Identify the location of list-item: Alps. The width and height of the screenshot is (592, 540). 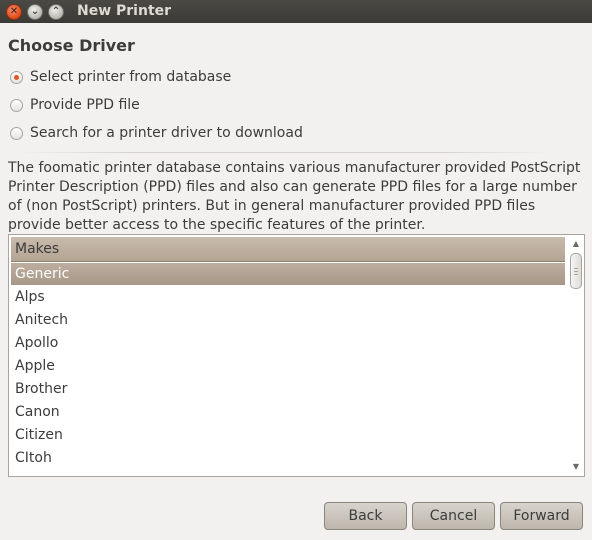
(288, 296).